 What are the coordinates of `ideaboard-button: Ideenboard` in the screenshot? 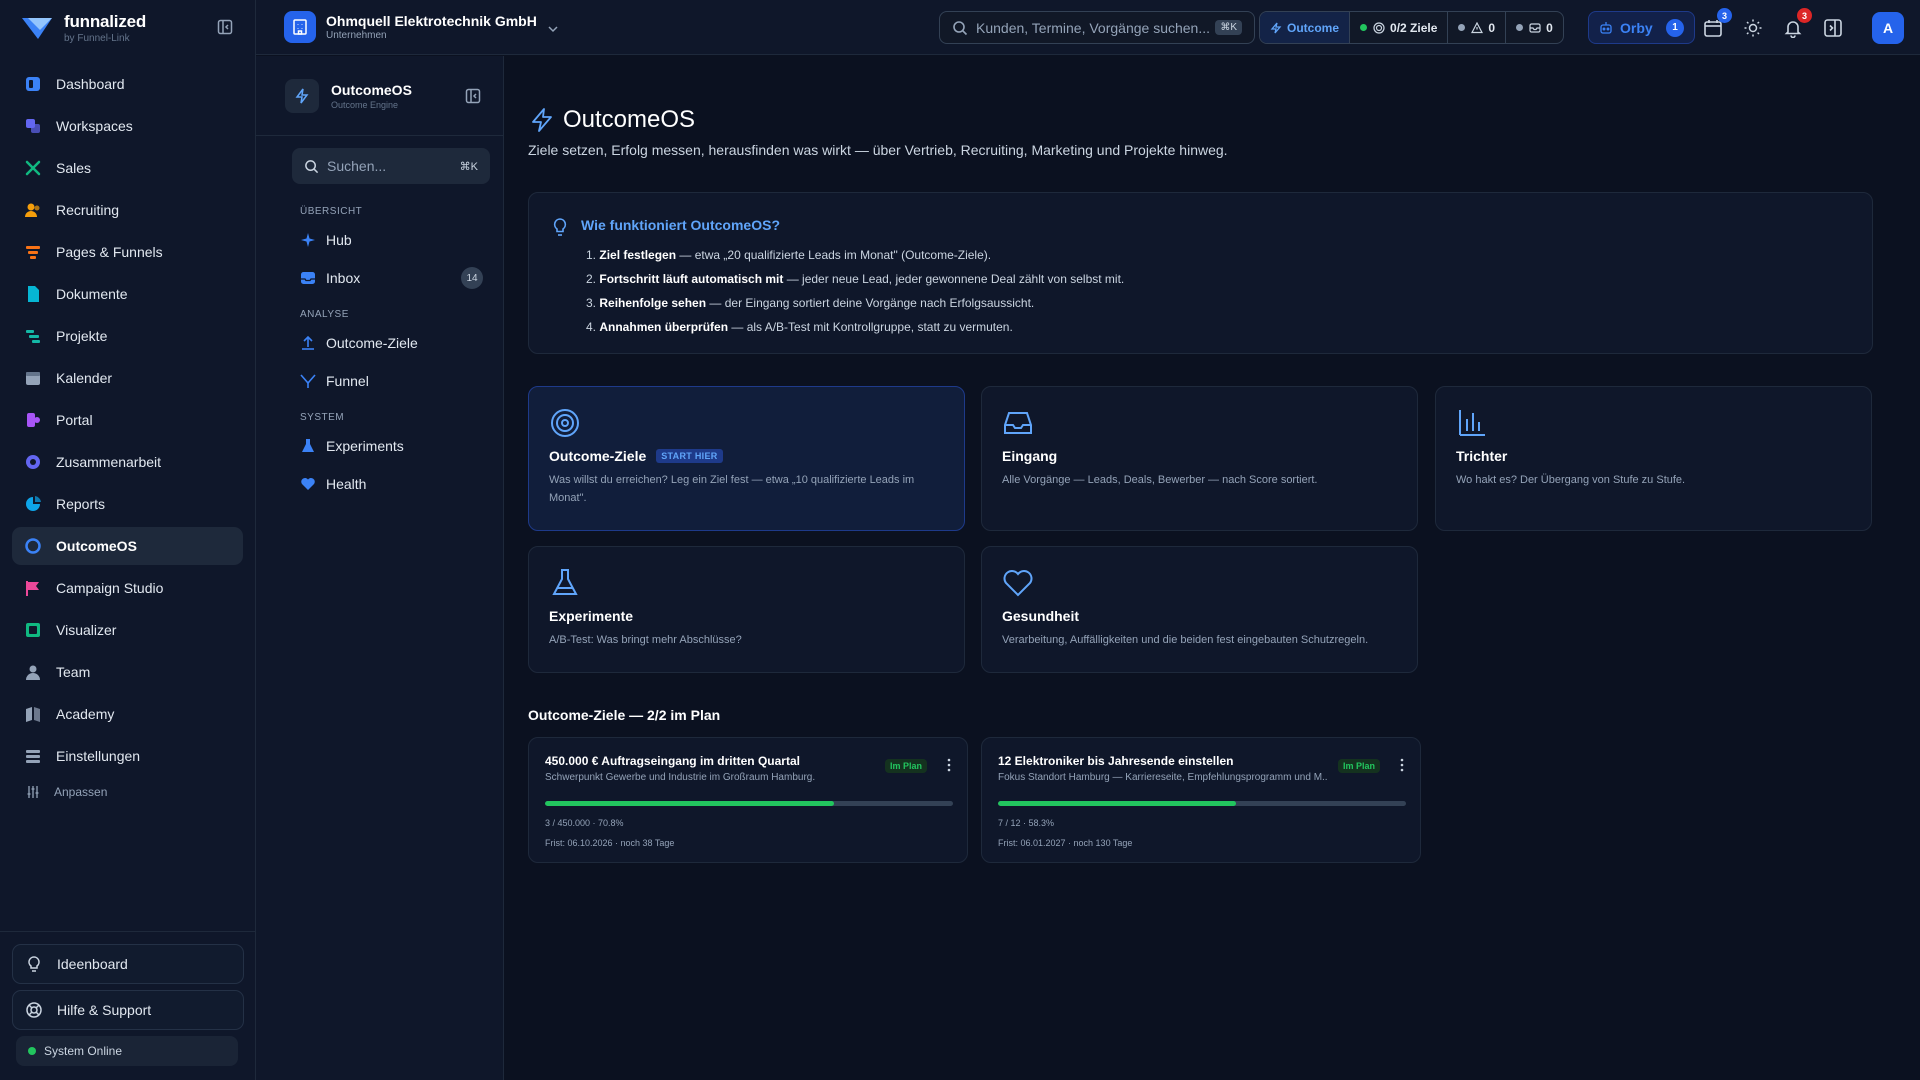 It's located at (128, 964).